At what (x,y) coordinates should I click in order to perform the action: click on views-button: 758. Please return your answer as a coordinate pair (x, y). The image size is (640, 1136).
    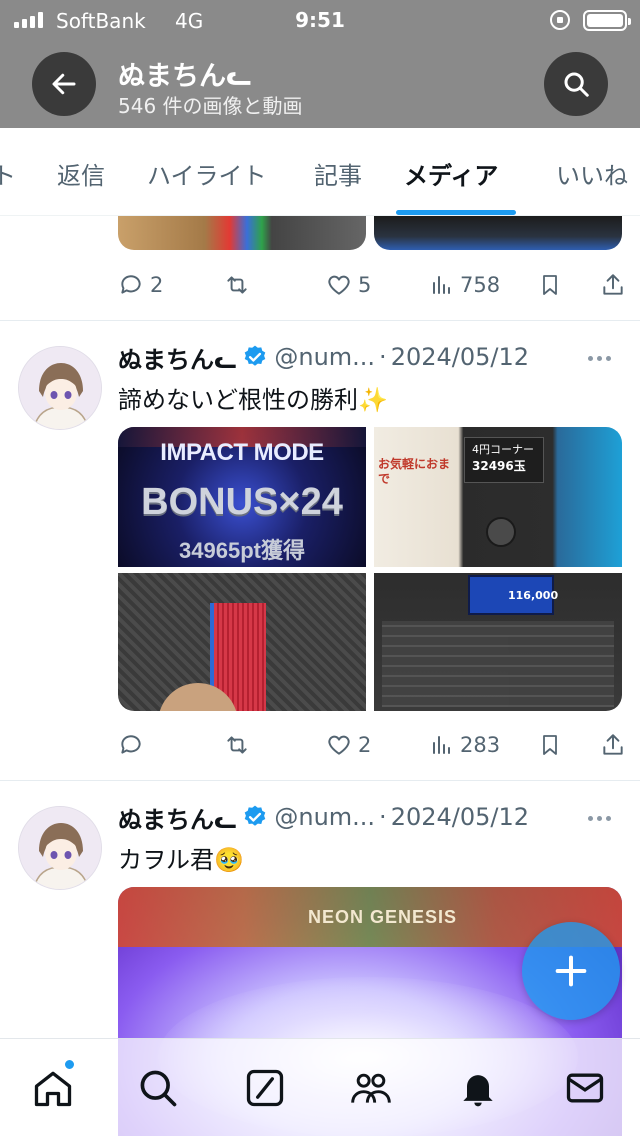
    Looking at the image, I should click on (484, 285).